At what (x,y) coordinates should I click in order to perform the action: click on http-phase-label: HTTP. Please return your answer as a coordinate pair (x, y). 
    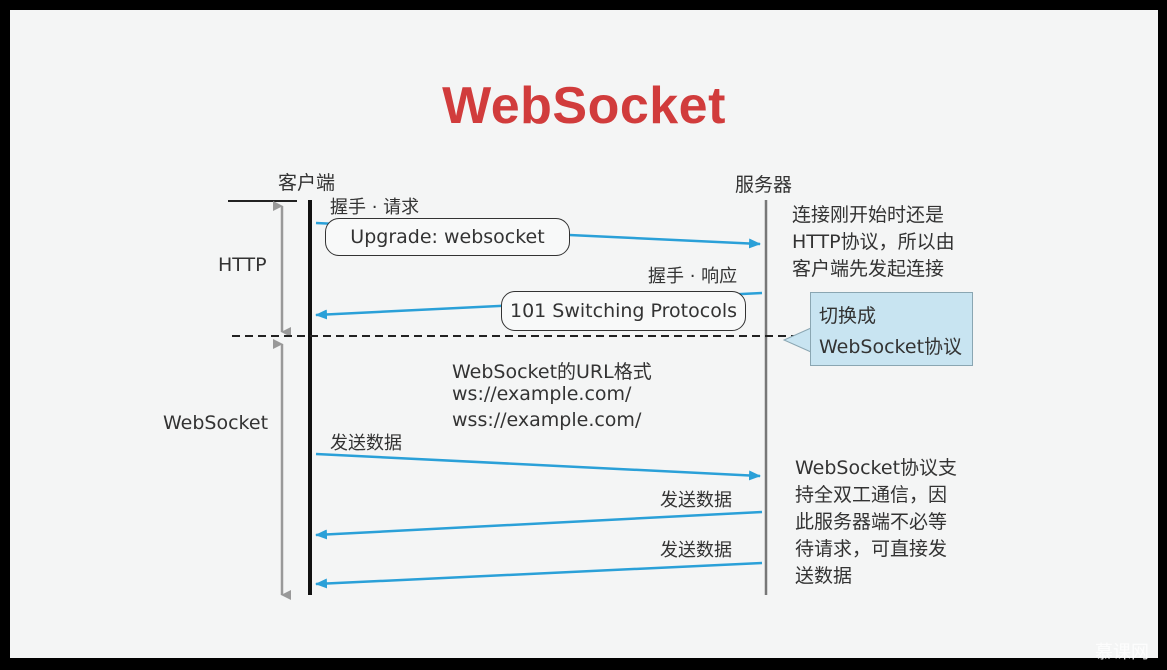
    Looking at the image, I should click on (242, 265).